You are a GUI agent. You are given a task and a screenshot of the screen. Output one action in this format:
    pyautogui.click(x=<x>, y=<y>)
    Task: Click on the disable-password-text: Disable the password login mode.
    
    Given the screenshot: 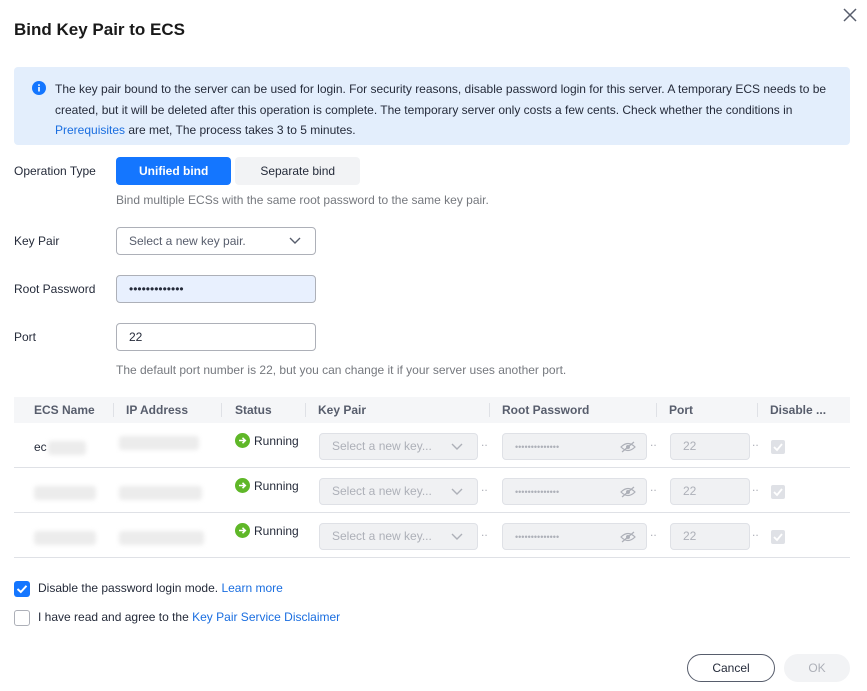 What is the action you would take?
    pyautogui.click(x=130, y=588)
    